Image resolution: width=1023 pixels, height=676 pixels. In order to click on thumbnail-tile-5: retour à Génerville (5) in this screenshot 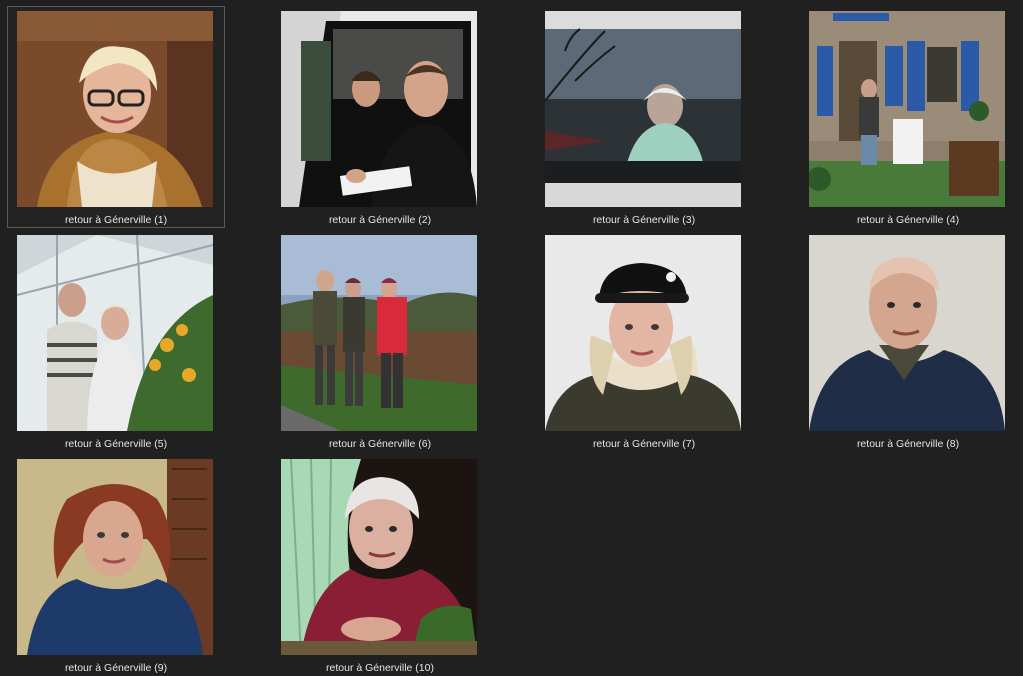, I will do `click(116, 341)`.